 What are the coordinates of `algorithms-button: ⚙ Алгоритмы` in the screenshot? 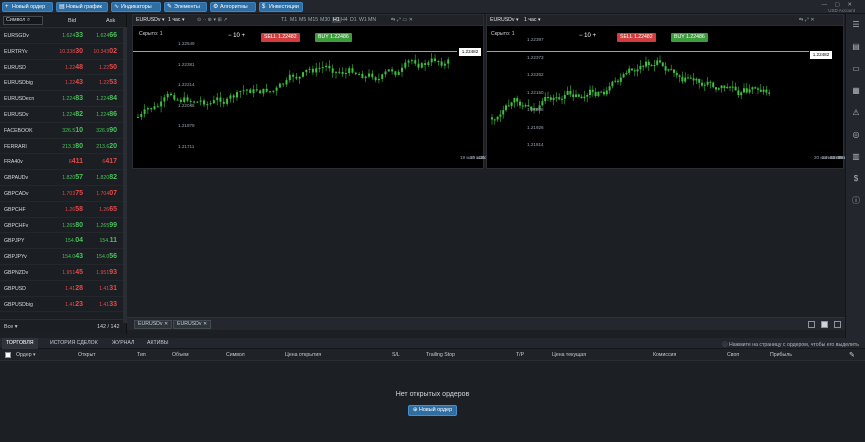 It's located at (233, 7).